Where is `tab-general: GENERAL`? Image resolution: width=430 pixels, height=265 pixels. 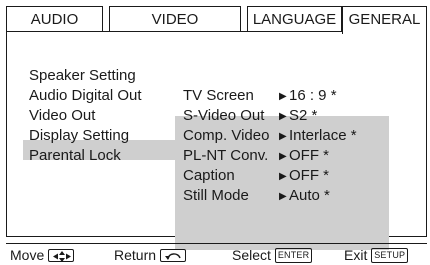
tab-general: GENERAL is located at coordinates (384, 20).